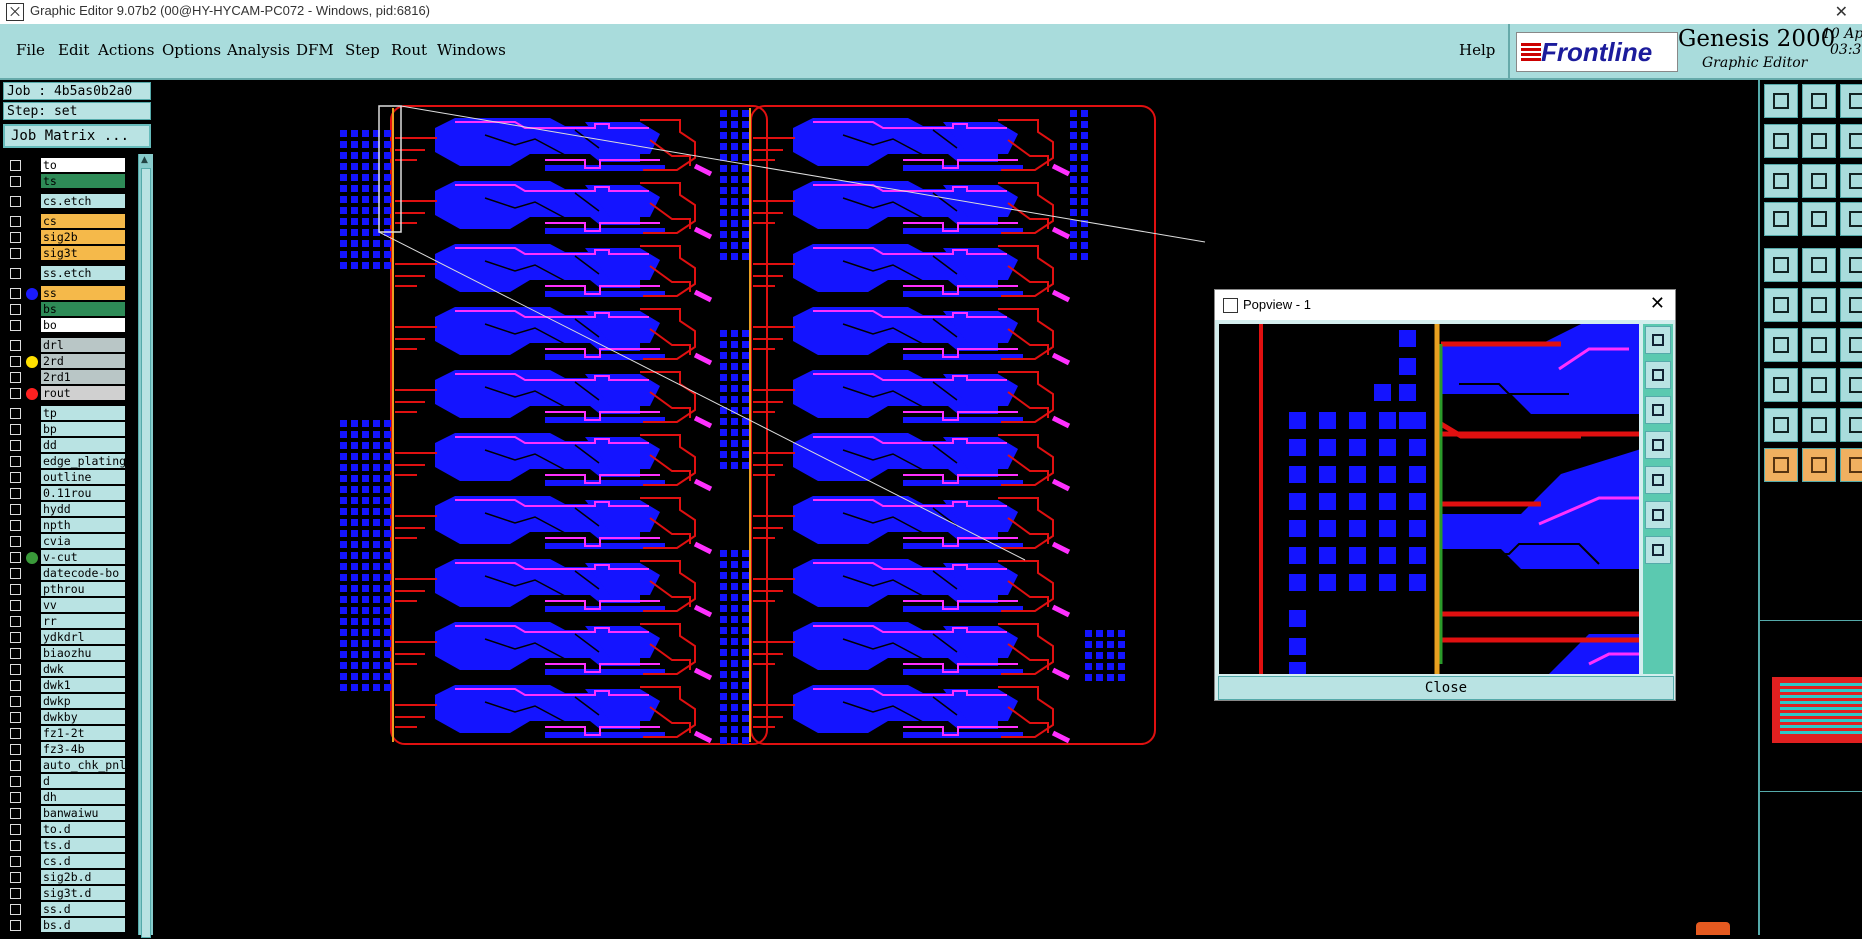  What do you see at coordinates (83, 221) in the screenshot?
I see `layer-name: cs` at bounding box center [83, 221].